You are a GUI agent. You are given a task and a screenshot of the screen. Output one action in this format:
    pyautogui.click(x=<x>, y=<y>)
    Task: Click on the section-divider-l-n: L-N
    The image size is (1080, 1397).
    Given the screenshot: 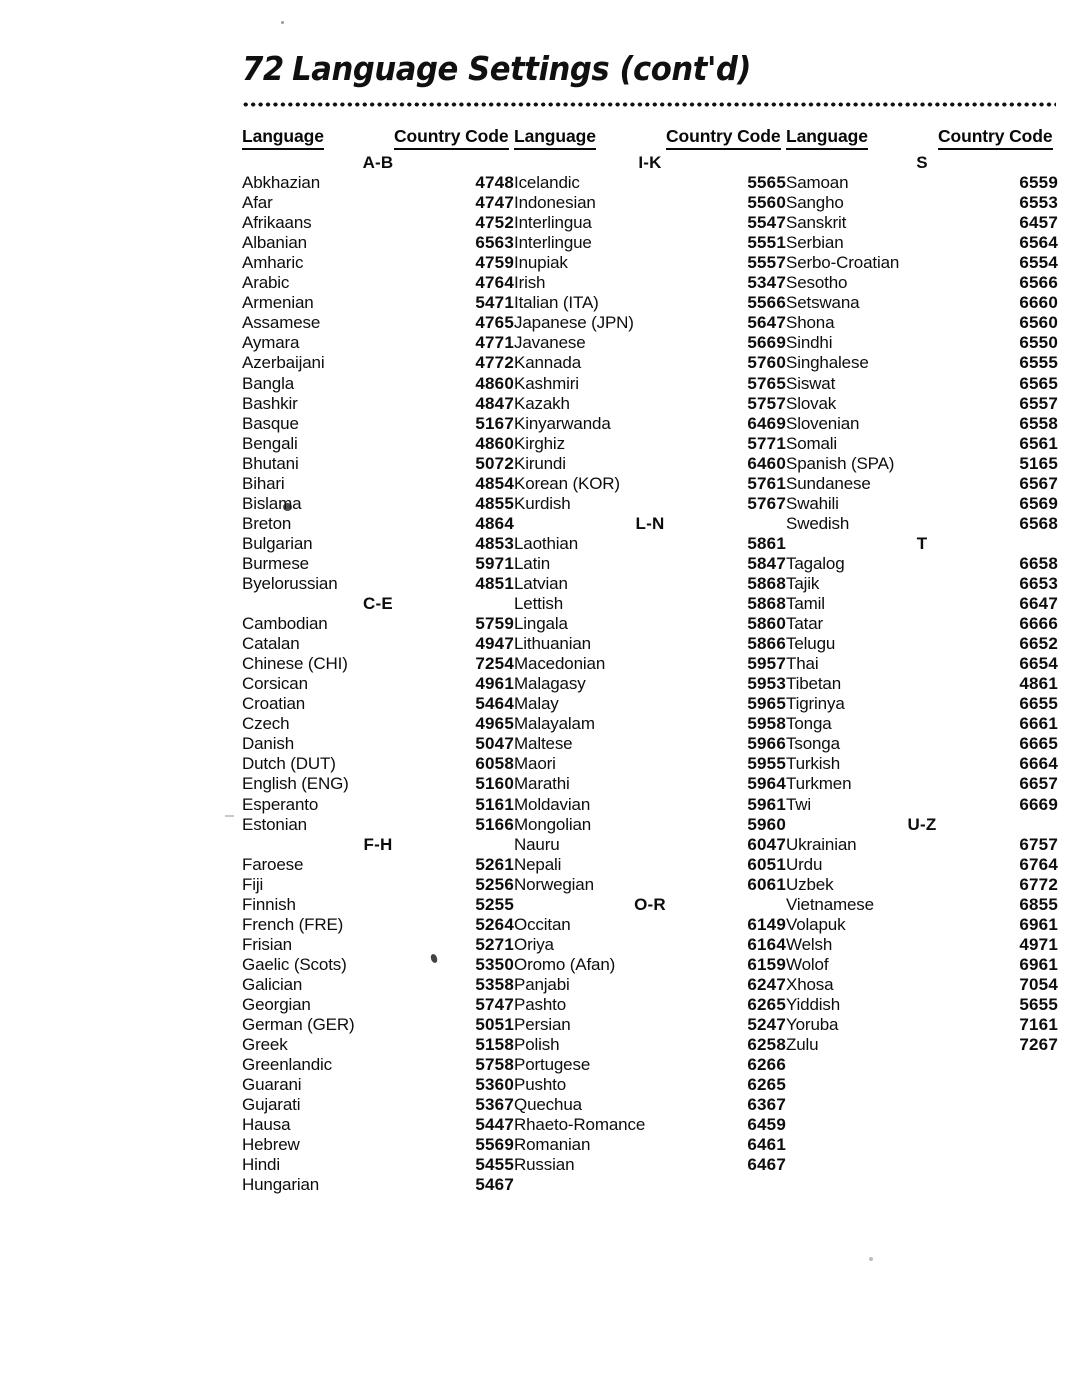 What is the action you would take?
    pyautogui.click(x=650, y=523)
    